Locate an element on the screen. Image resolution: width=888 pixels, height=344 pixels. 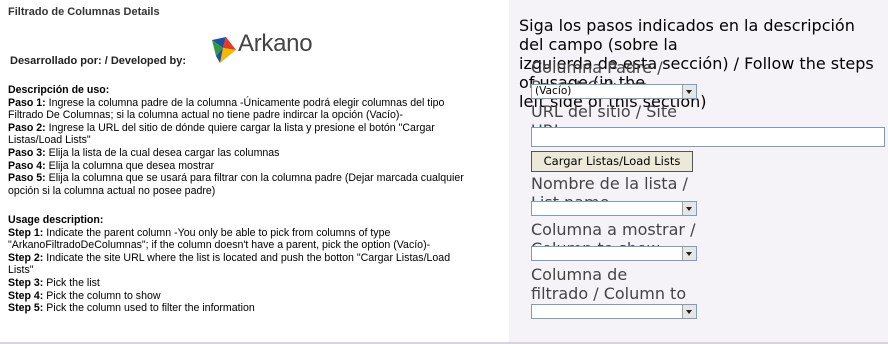
list-name-select is located at coordinates (614, 208).